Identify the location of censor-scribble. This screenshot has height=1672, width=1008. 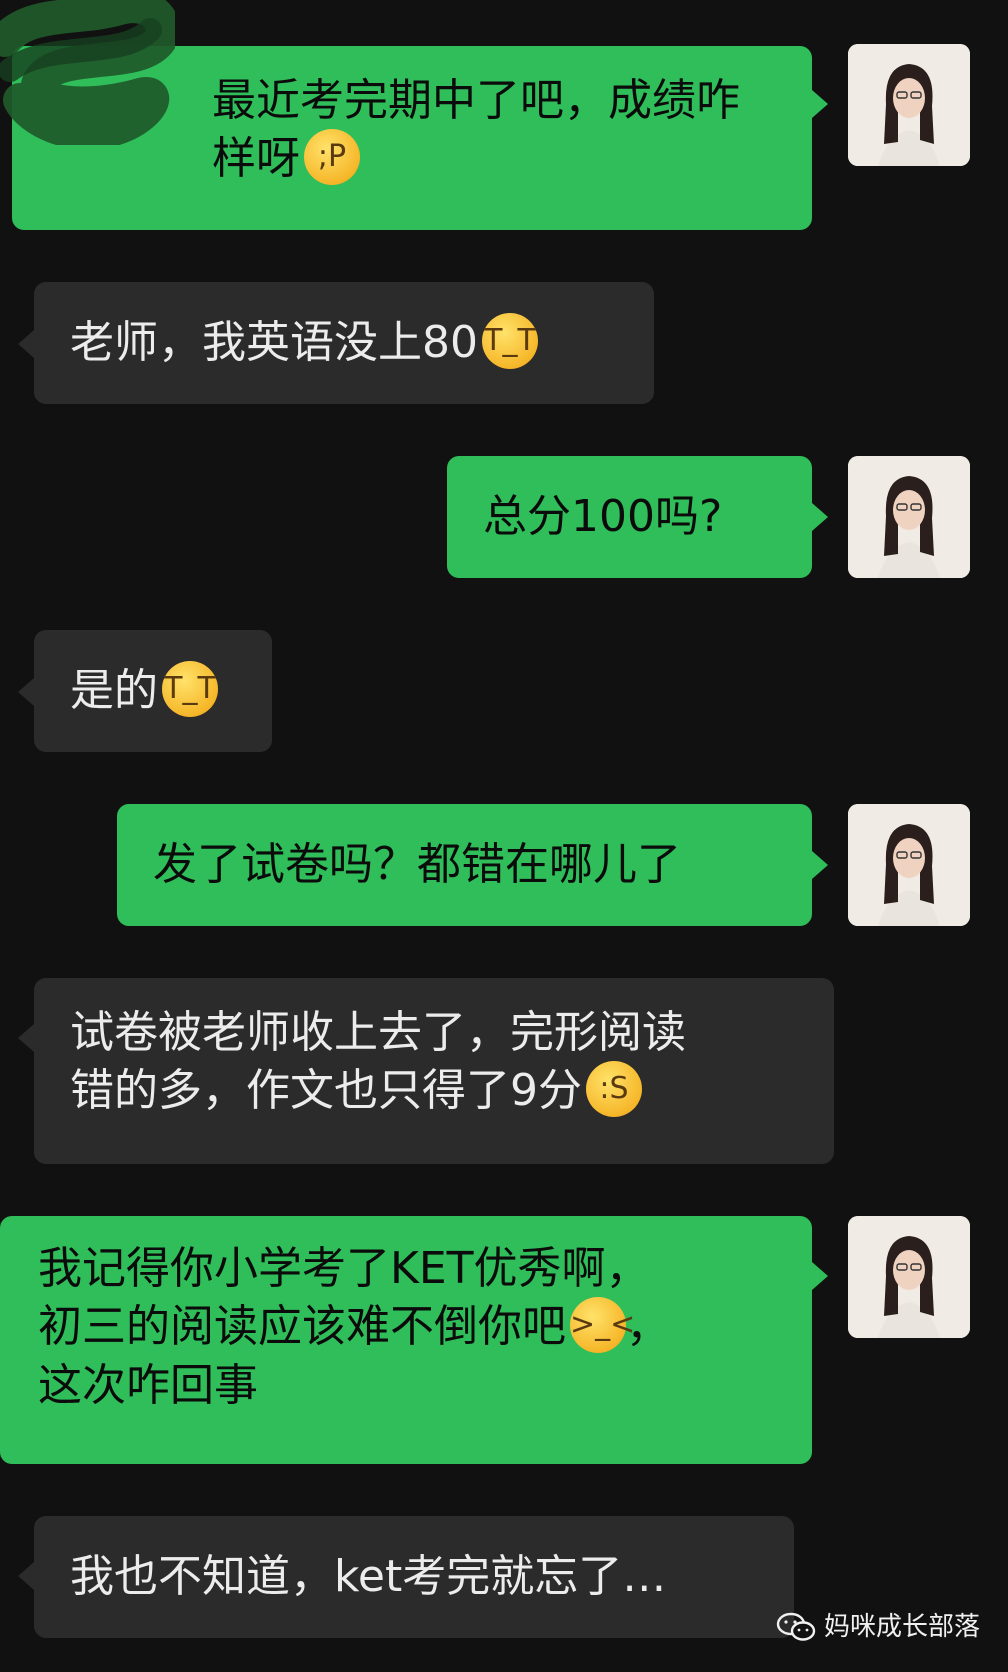
(87, 72).